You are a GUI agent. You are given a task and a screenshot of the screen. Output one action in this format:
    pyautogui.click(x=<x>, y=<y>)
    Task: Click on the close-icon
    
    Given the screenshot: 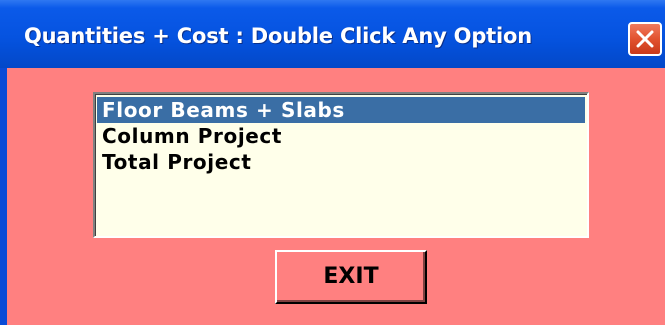 What is the action you would take?
    pyautogui.click(x=645, y=39)
    